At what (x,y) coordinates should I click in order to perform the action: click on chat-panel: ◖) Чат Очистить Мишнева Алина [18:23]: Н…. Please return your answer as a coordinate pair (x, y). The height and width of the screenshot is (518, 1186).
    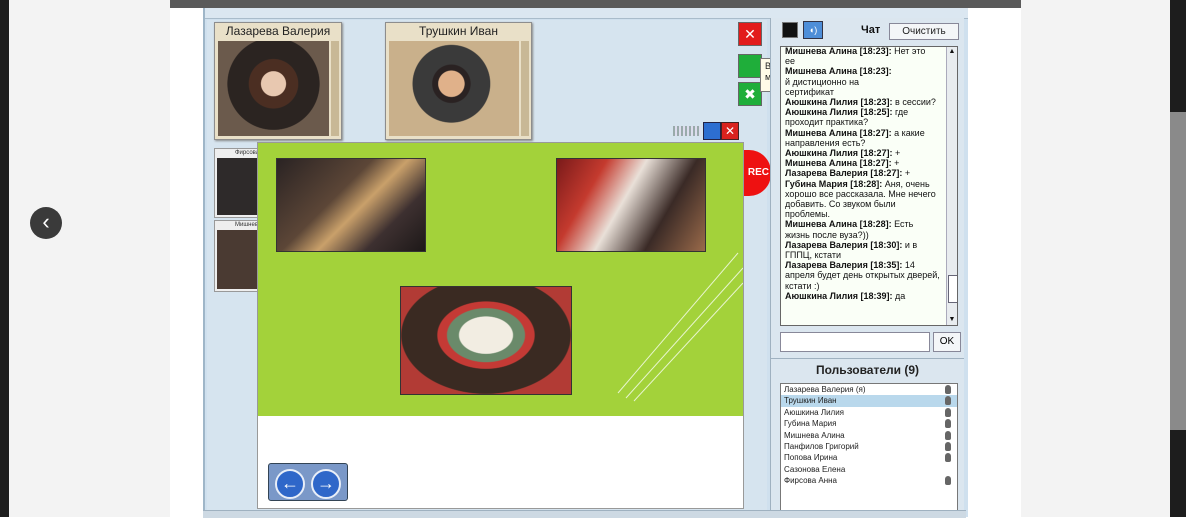
    Looking at the image, I should click on (867, 188).